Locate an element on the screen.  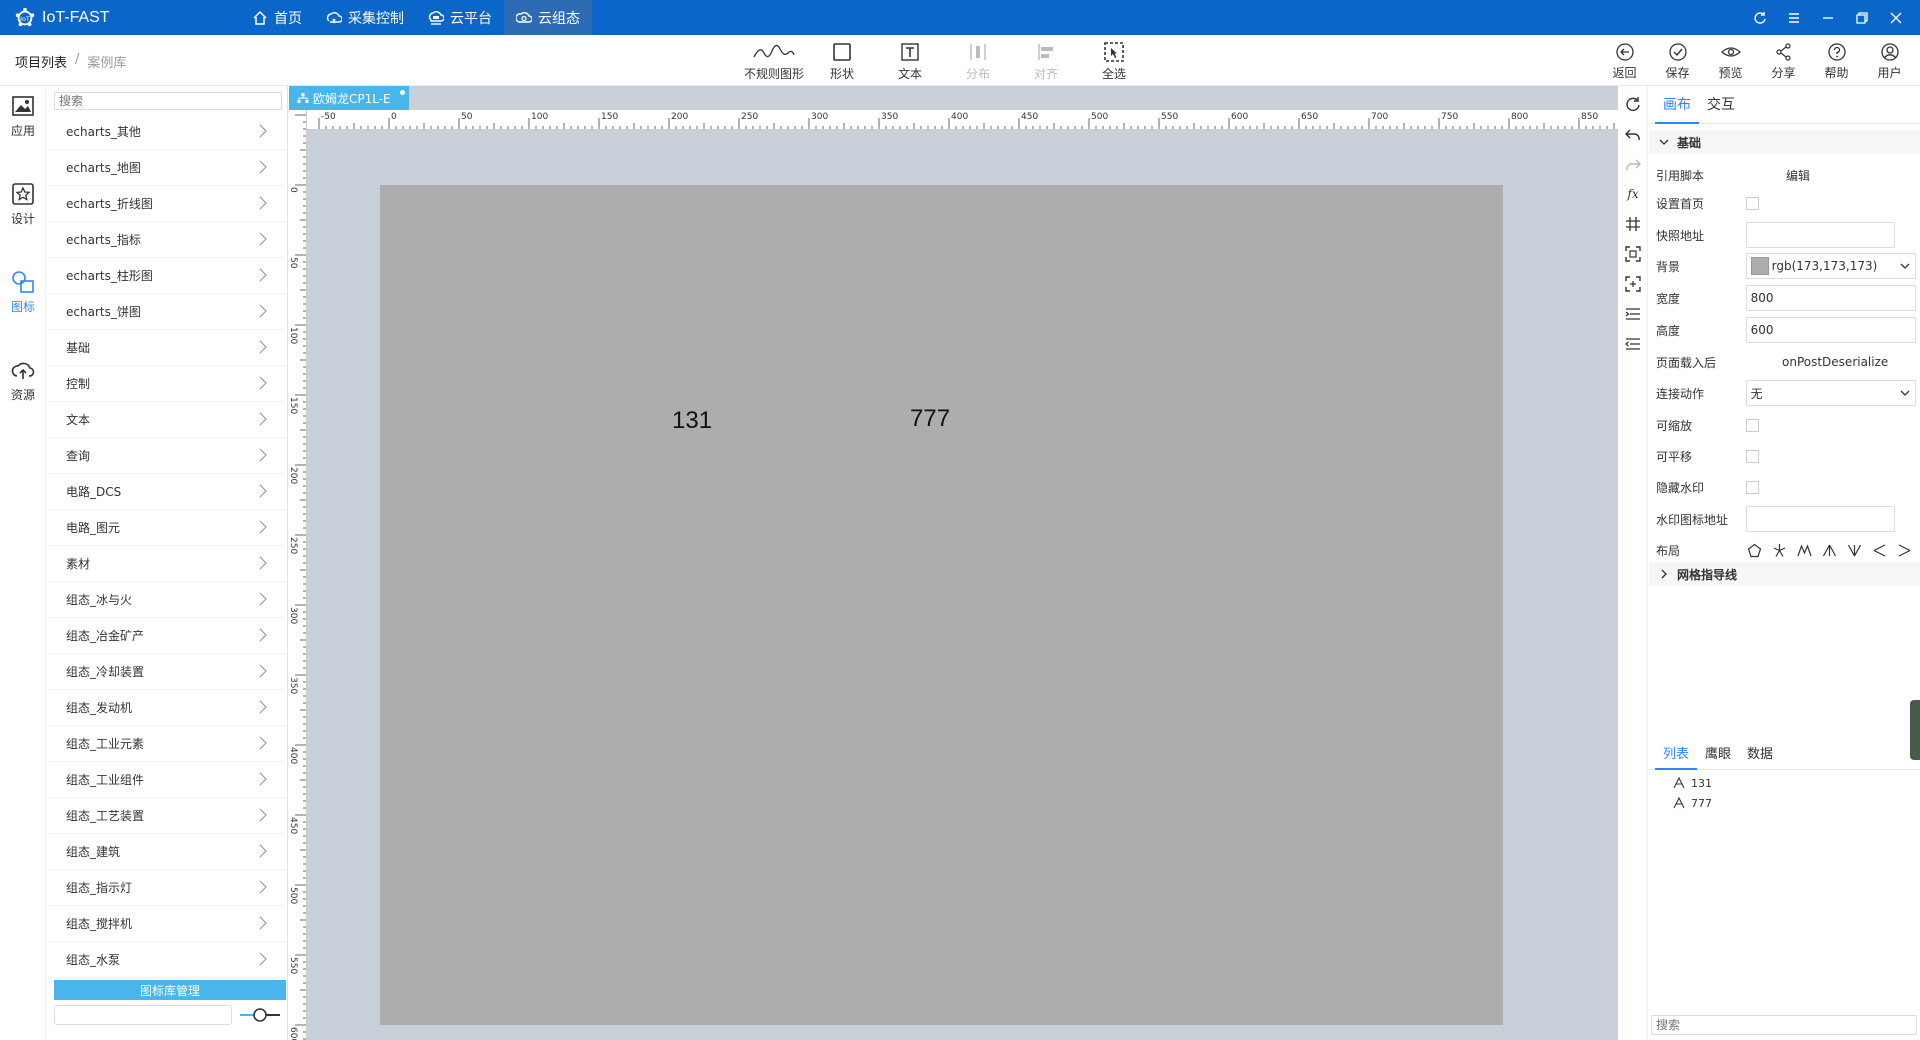
basic-section-header: 基础 is located at coordinates (1784, 142).